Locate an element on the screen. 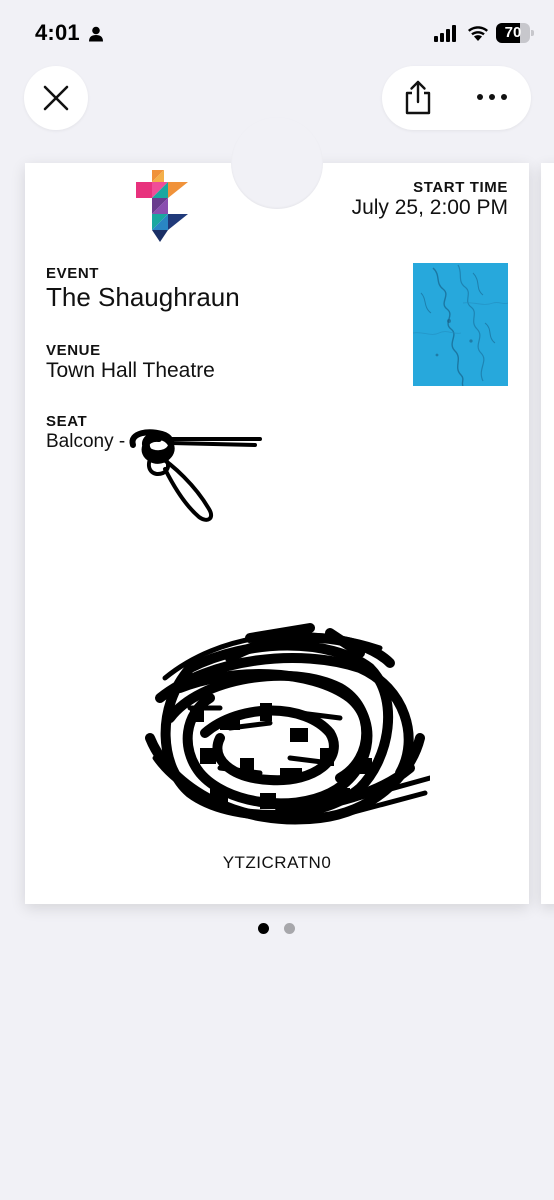 The height and width of the screenshot is (1200, 554). venue-label: VENUE is located at coordinates (73, 350).